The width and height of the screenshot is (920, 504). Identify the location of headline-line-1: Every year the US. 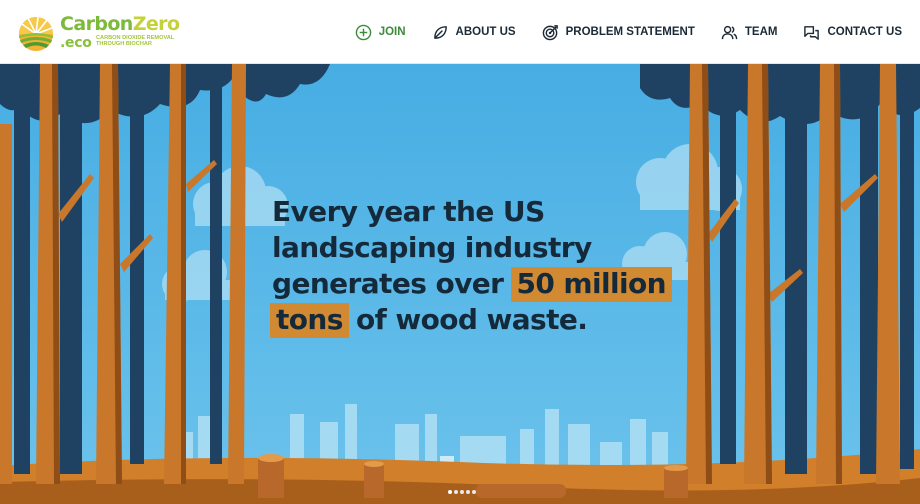
(408, 211).